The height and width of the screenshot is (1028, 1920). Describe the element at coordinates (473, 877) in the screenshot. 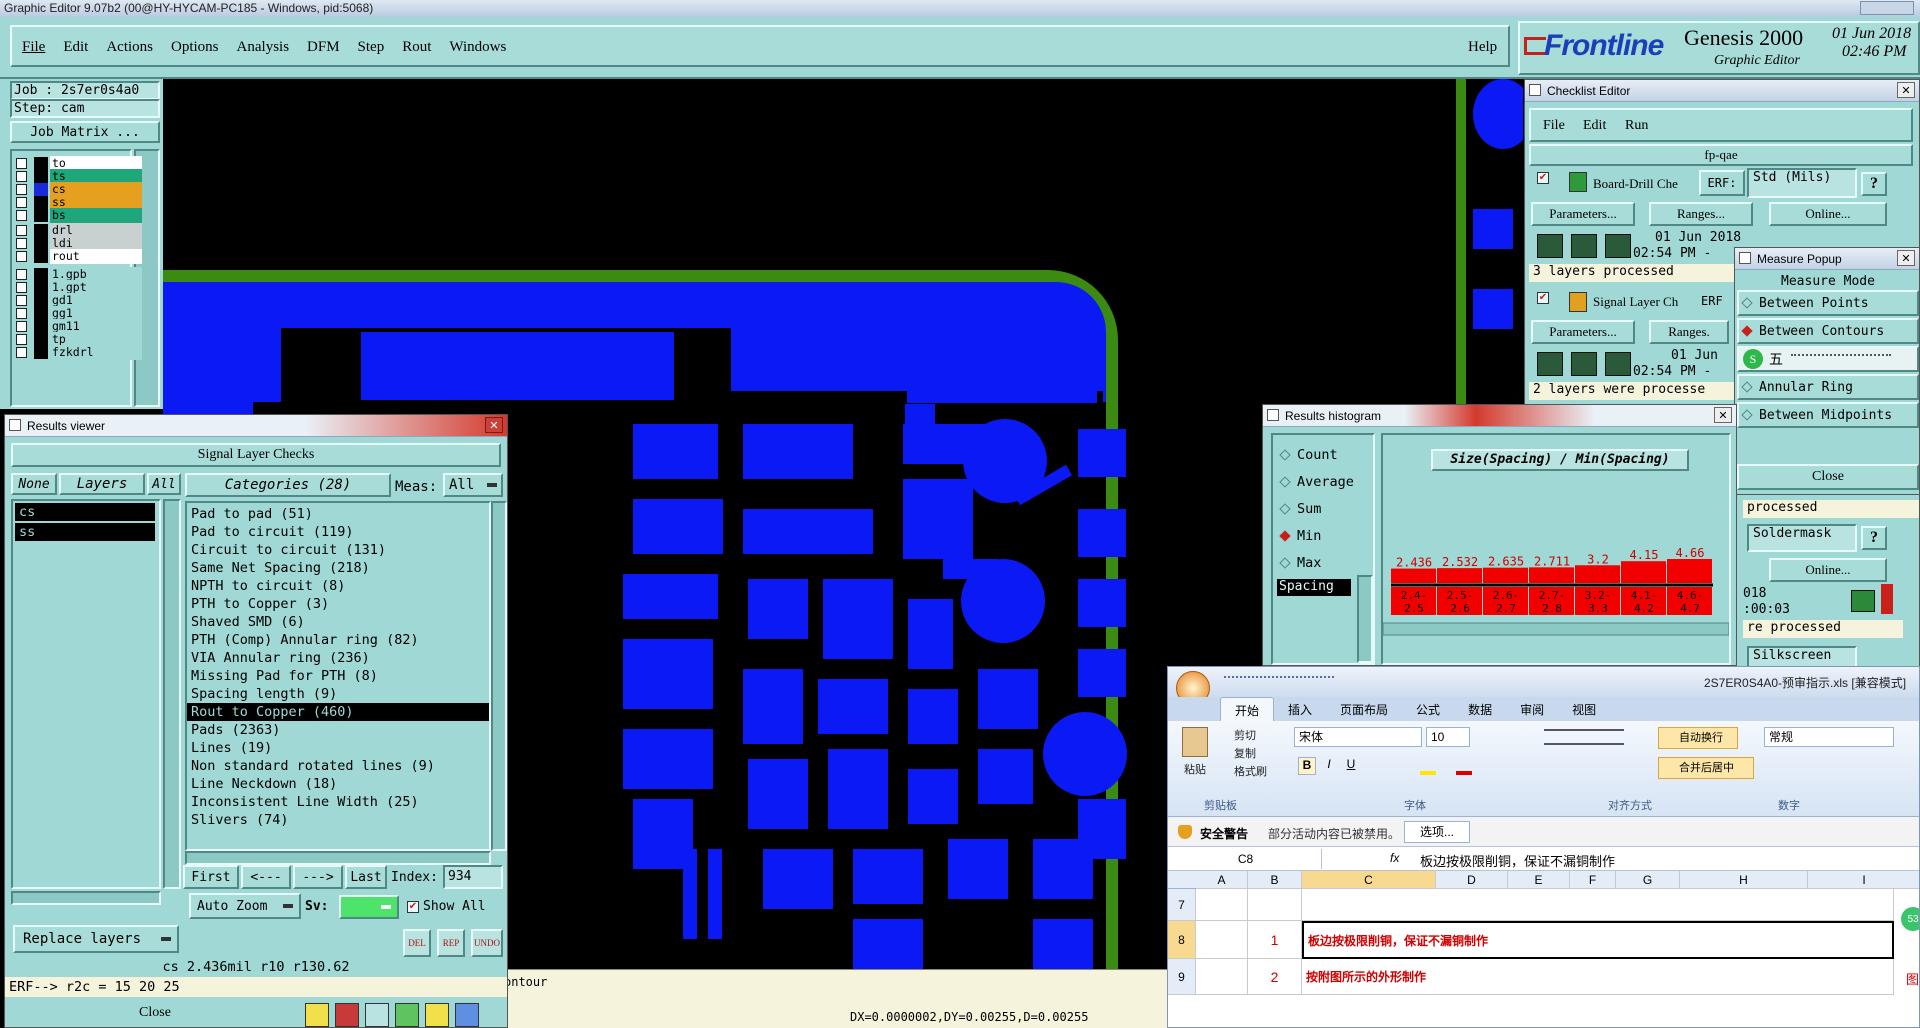

I see `index-input: 934` at that location.